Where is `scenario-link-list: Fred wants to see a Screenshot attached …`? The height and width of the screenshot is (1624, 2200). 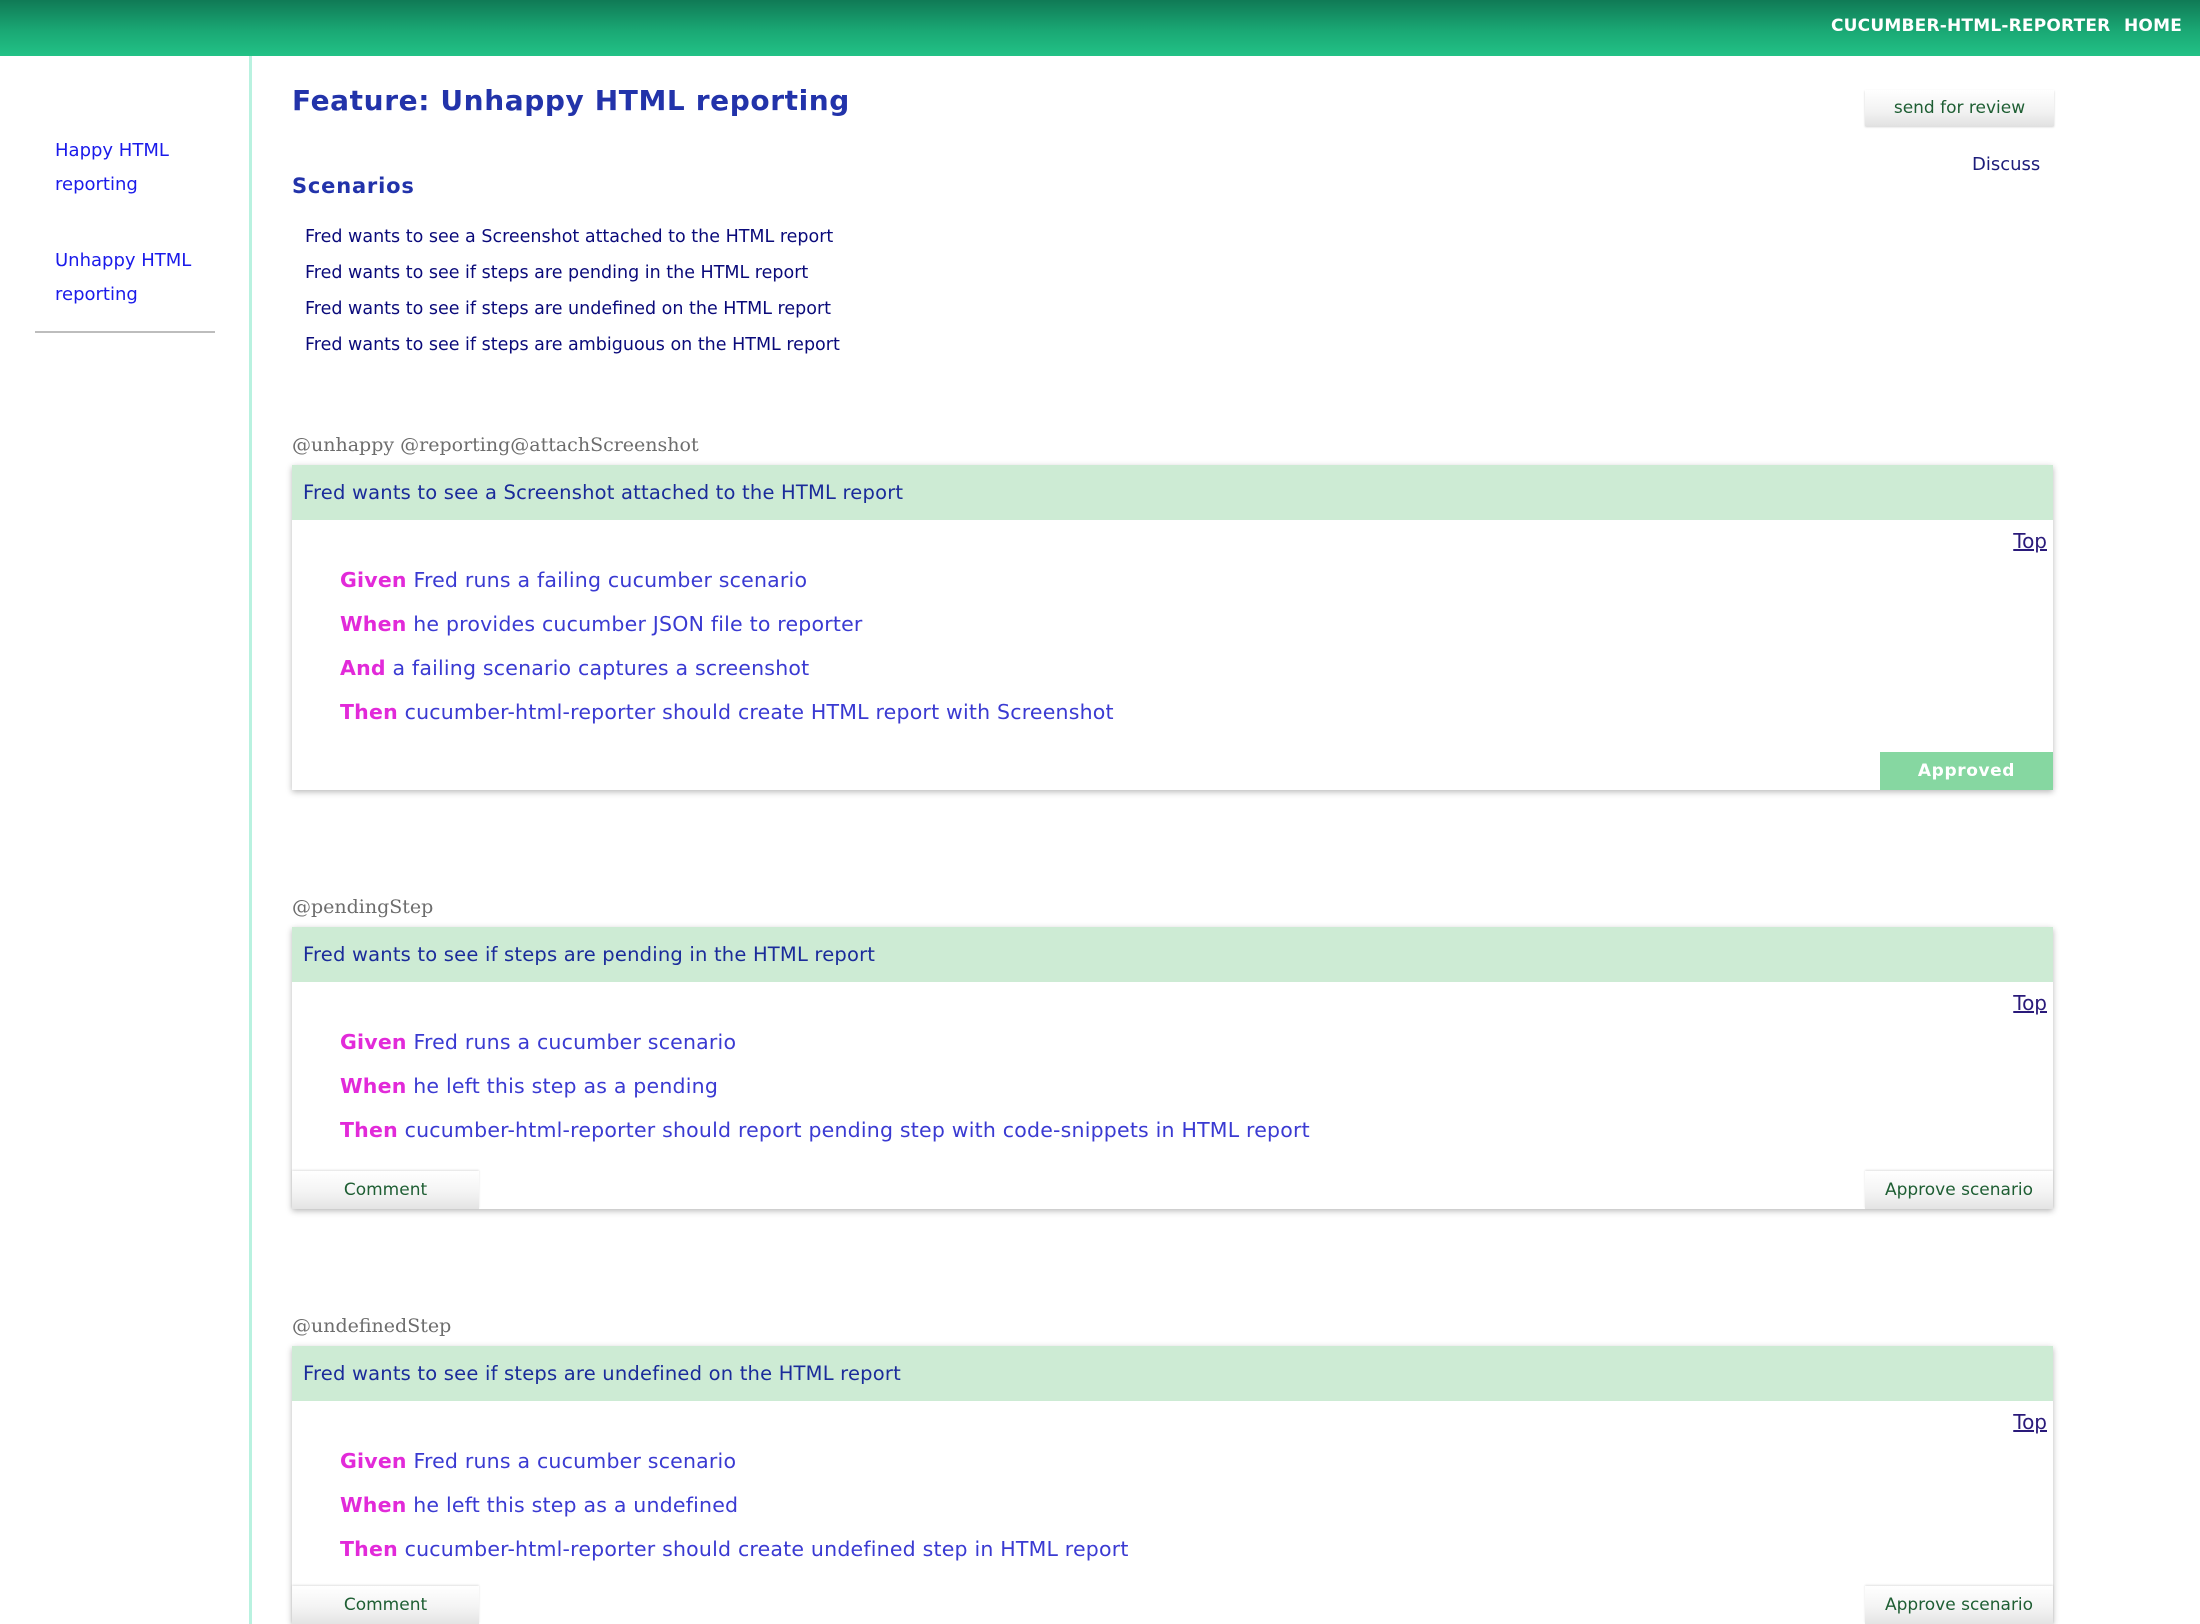
scenario-link-list: Fred wants to see a Screenshot attached … is located at coordinates (572, 294).